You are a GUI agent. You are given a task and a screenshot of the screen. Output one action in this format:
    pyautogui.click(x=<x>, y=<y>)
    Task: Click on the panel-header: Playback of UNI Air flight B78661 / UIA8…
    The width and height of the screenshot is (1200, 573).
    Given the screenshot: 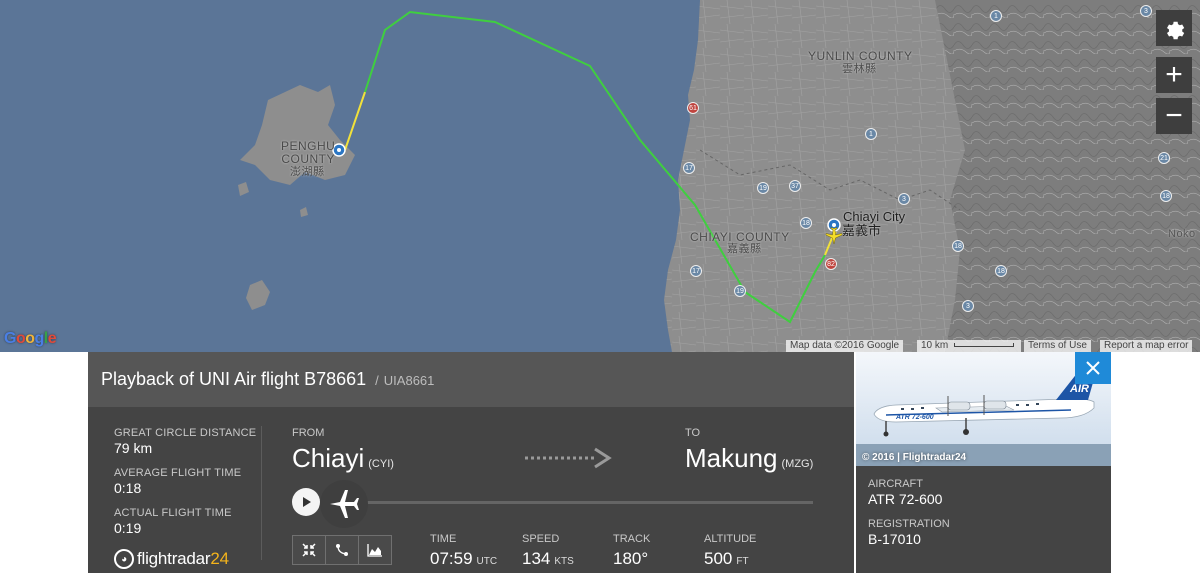 What is the action you would take?
    pyautogui.click(x=471, y=379)
    